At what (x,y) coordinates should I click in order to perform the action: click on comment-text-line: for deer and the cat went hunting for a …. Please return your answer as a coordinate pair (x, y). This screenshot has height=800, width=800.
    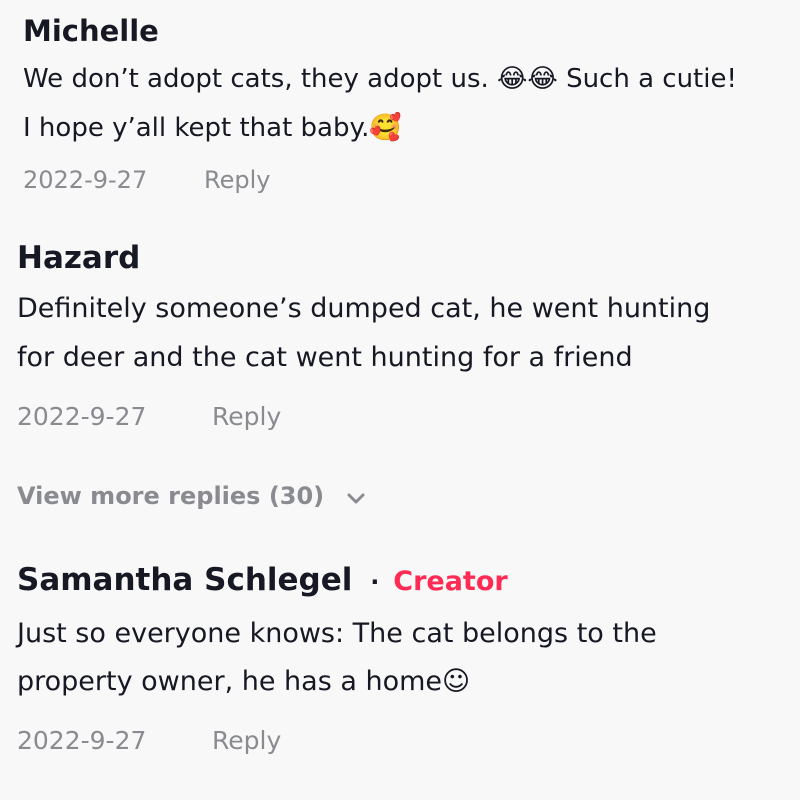
    Looking at the image, I should click on (325, 357).